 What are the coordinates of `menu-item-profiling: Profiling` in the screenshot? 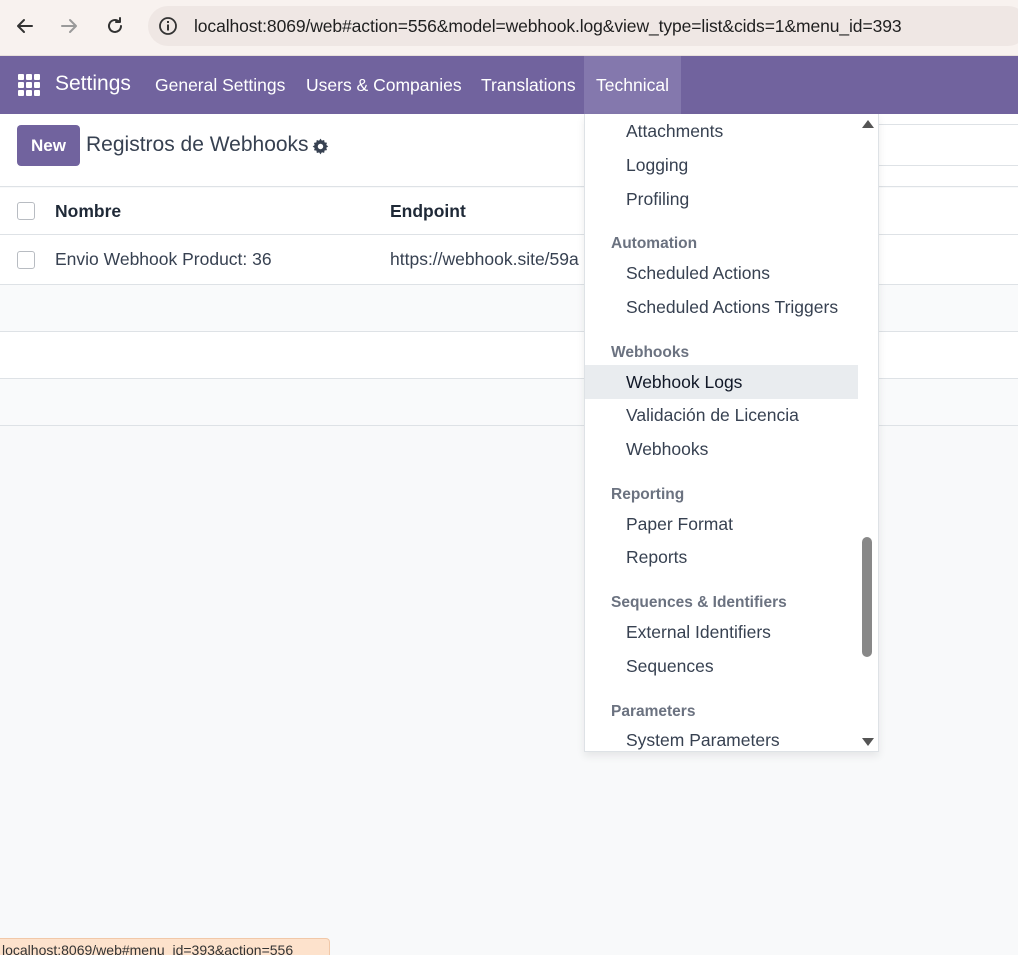 It's located at (722, 199).